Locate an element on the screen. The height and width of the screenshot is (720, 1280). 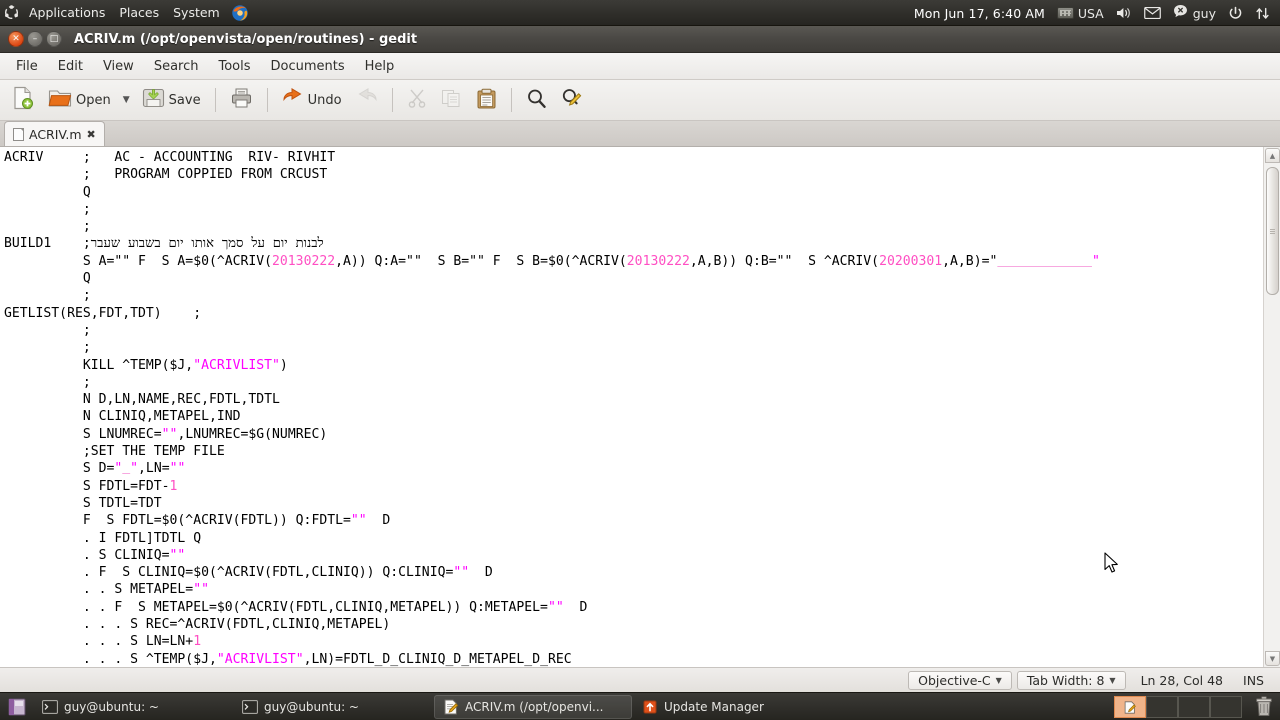
trash-icon is located at coordinates (1265, 707).